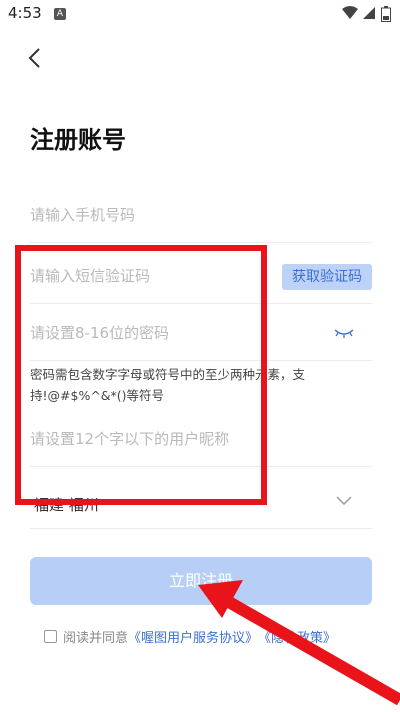 This screenshot has height=712, width=400. What do you see at coordinates (96, 638) in the screenshot?
I see `agreement-prefix: 阅读并同意` at bounding box center [96, 638].